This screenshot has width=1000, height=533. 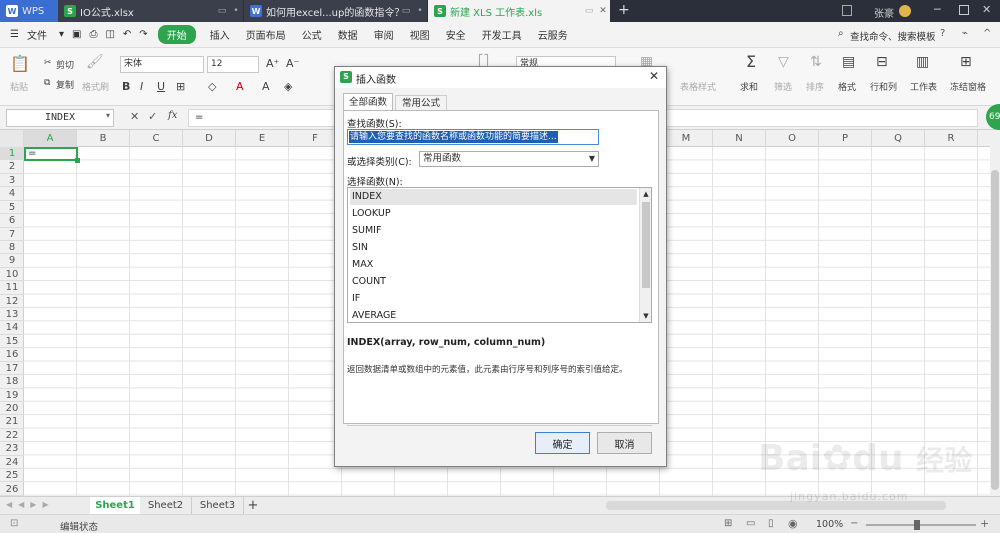 I want to click on row-header: 7, so click(x=12, y=234).